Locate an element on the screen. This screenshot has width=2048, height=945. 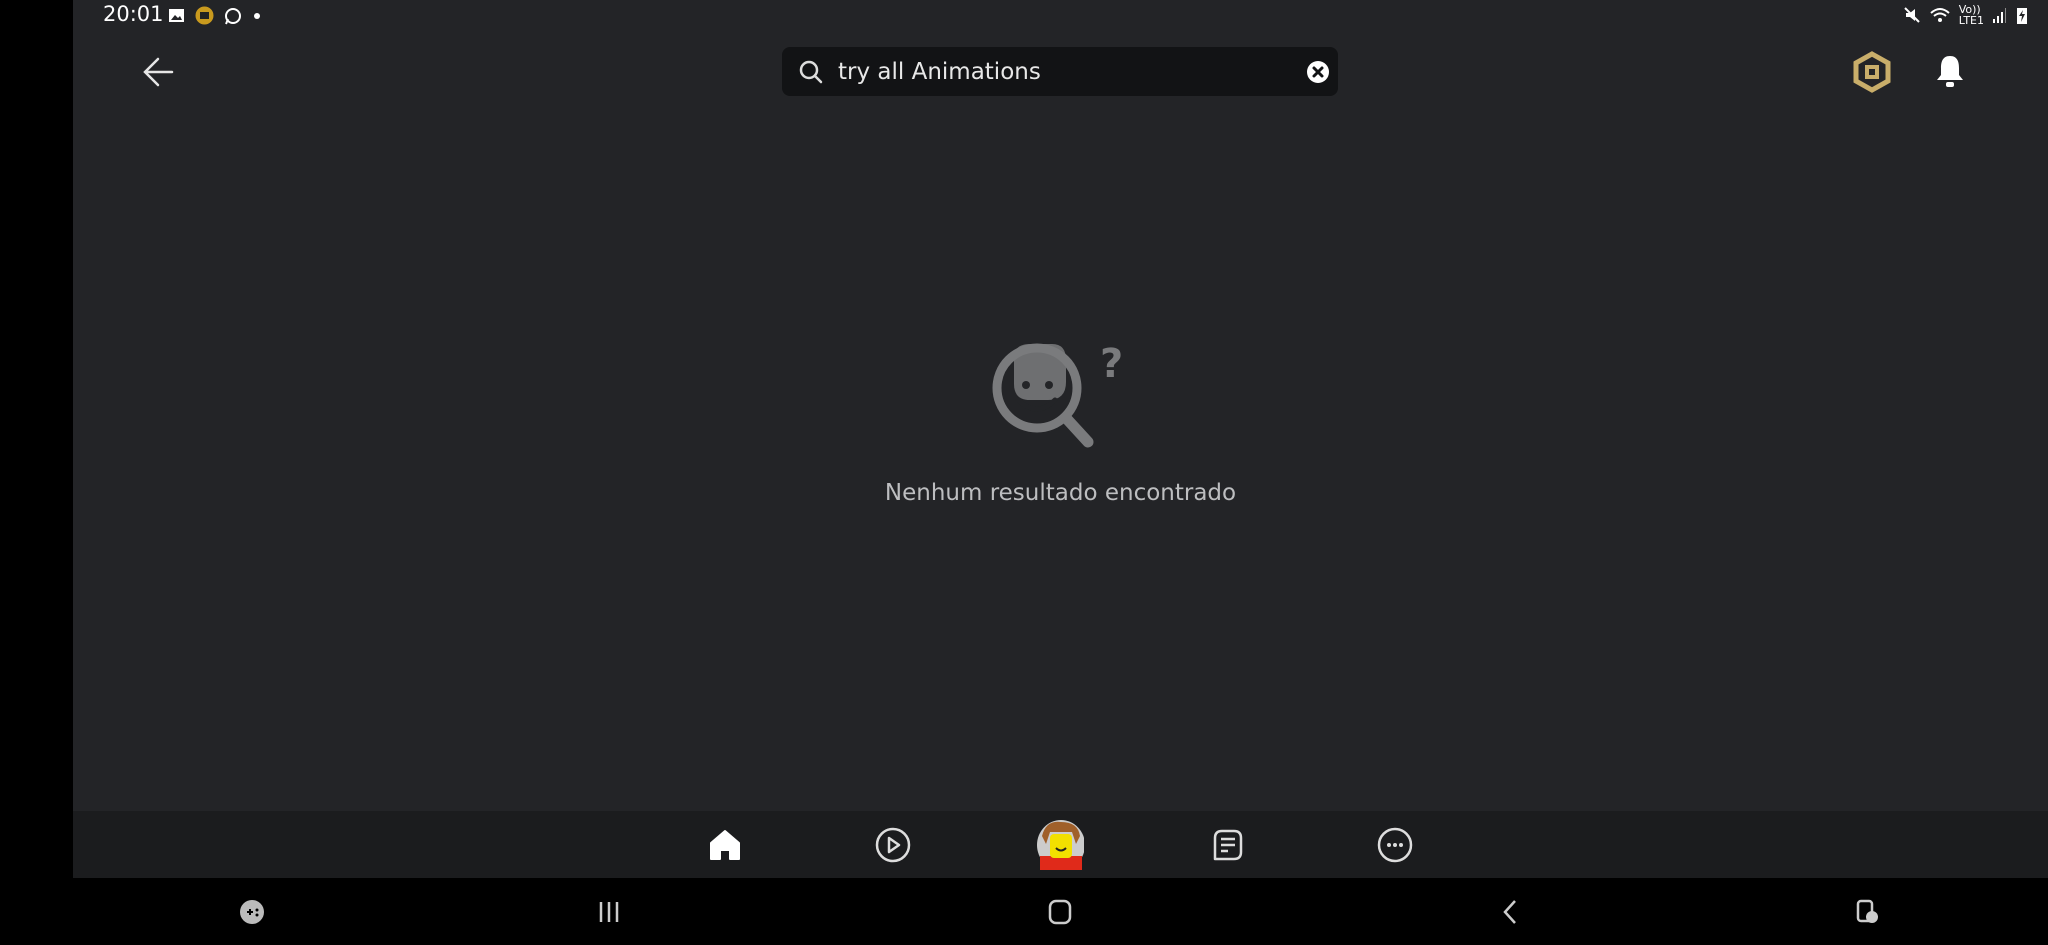
clear-icon is located at coordinates (1318, 72).